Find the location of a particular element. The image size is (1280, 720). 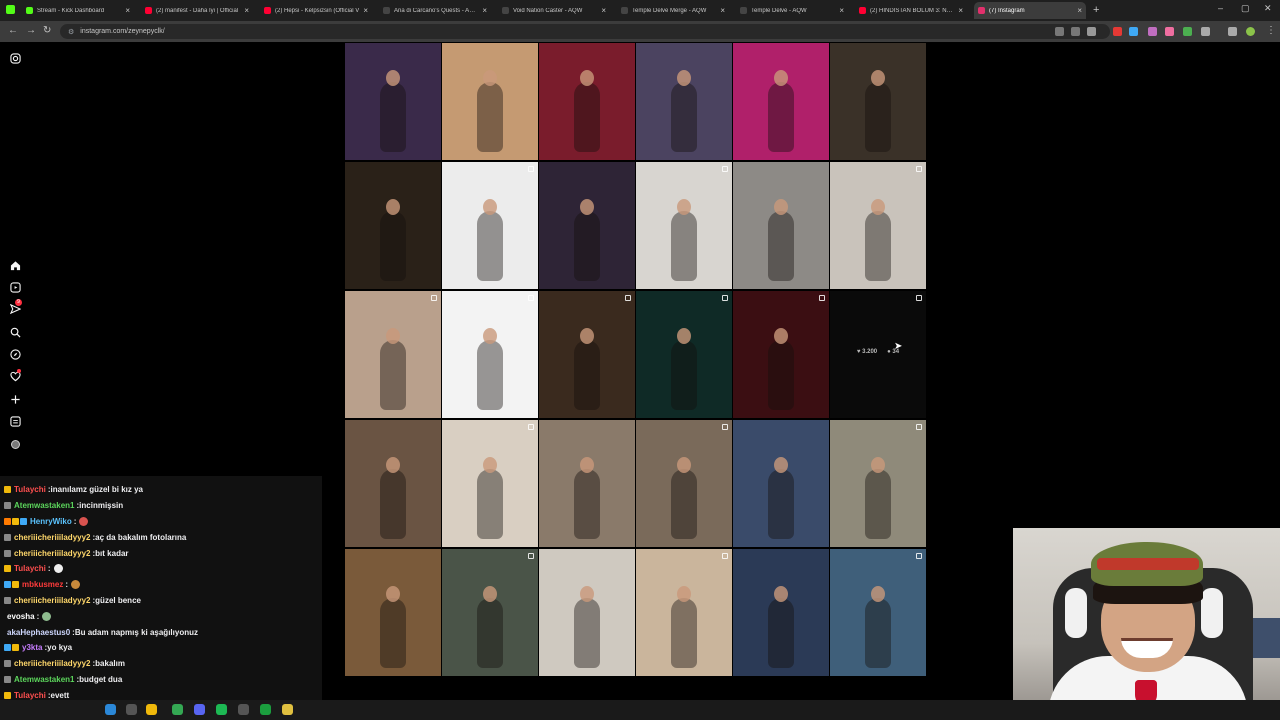

back-icon: ← is located at coordinates (13, 30).